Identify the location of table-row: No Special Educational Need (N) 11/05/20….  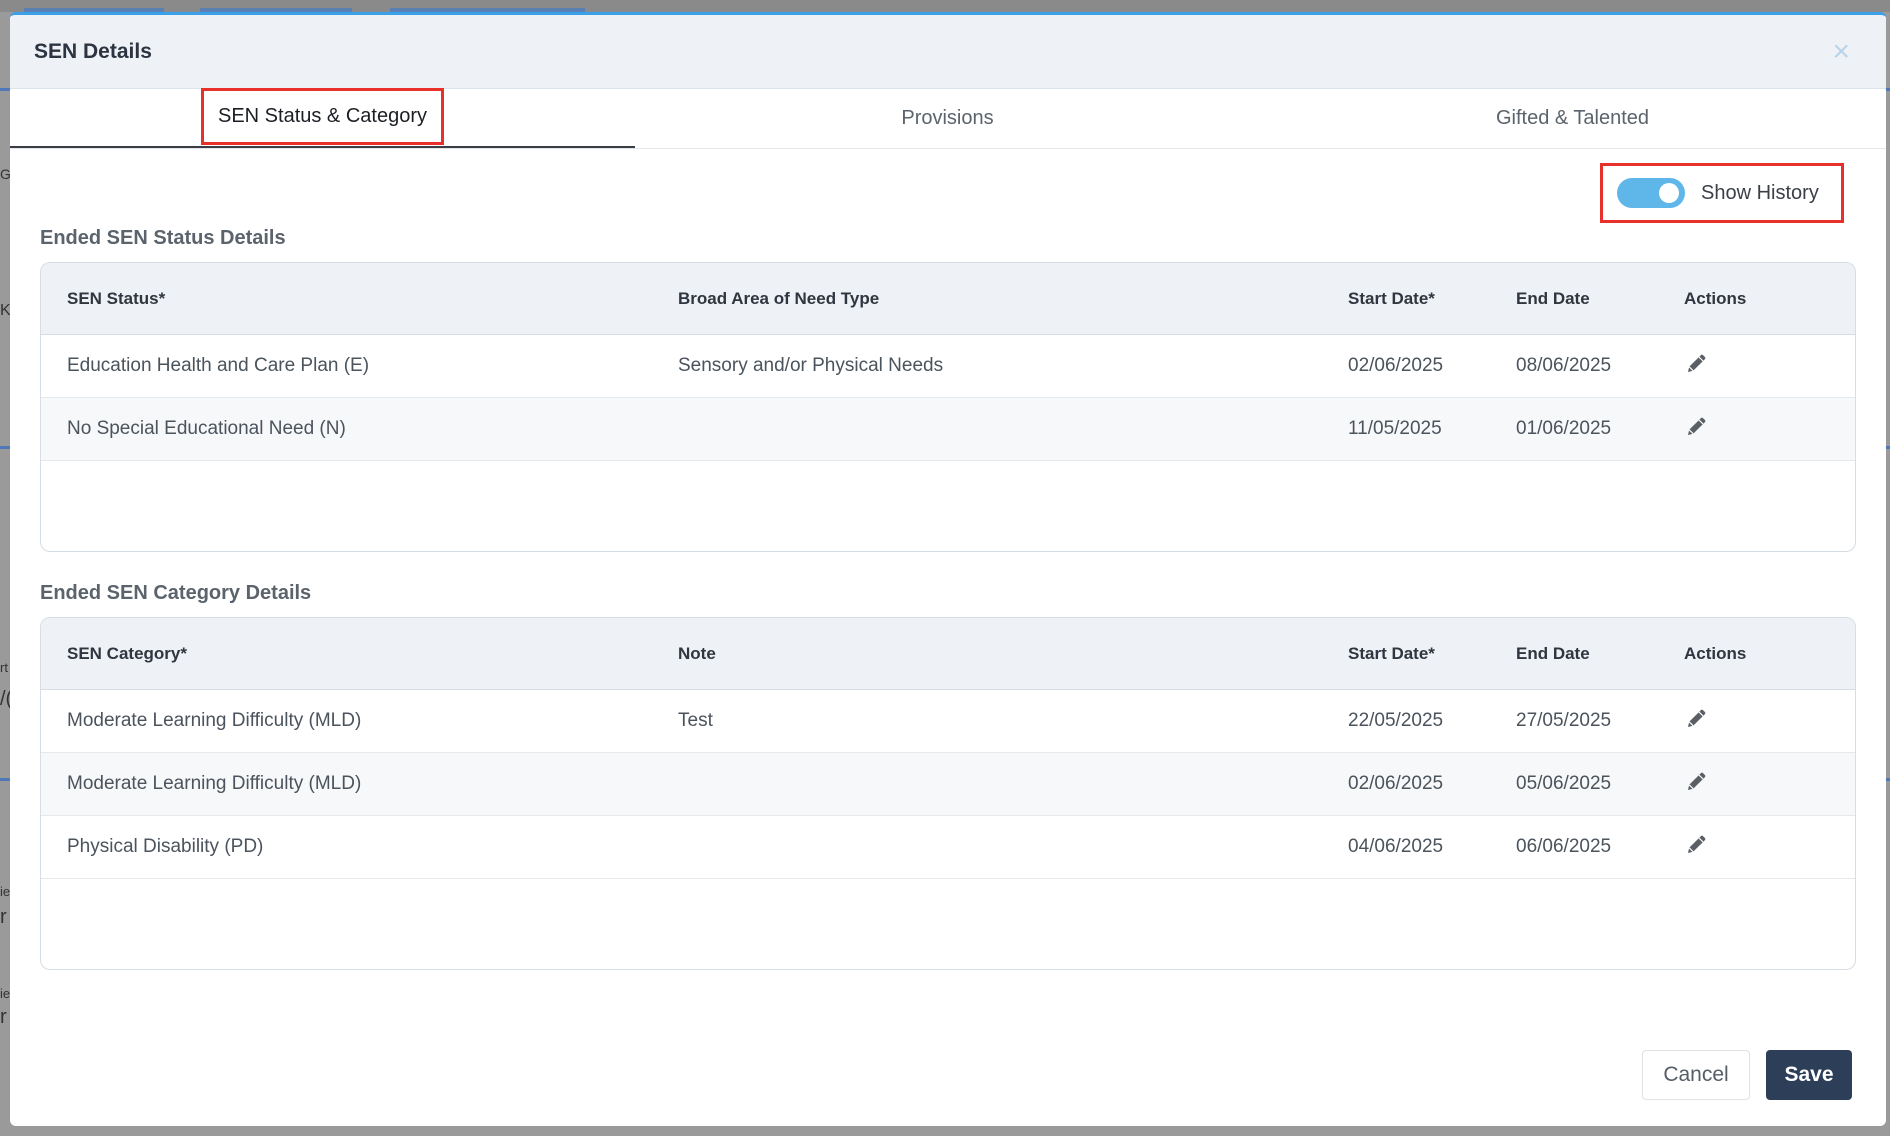
(948, 429).